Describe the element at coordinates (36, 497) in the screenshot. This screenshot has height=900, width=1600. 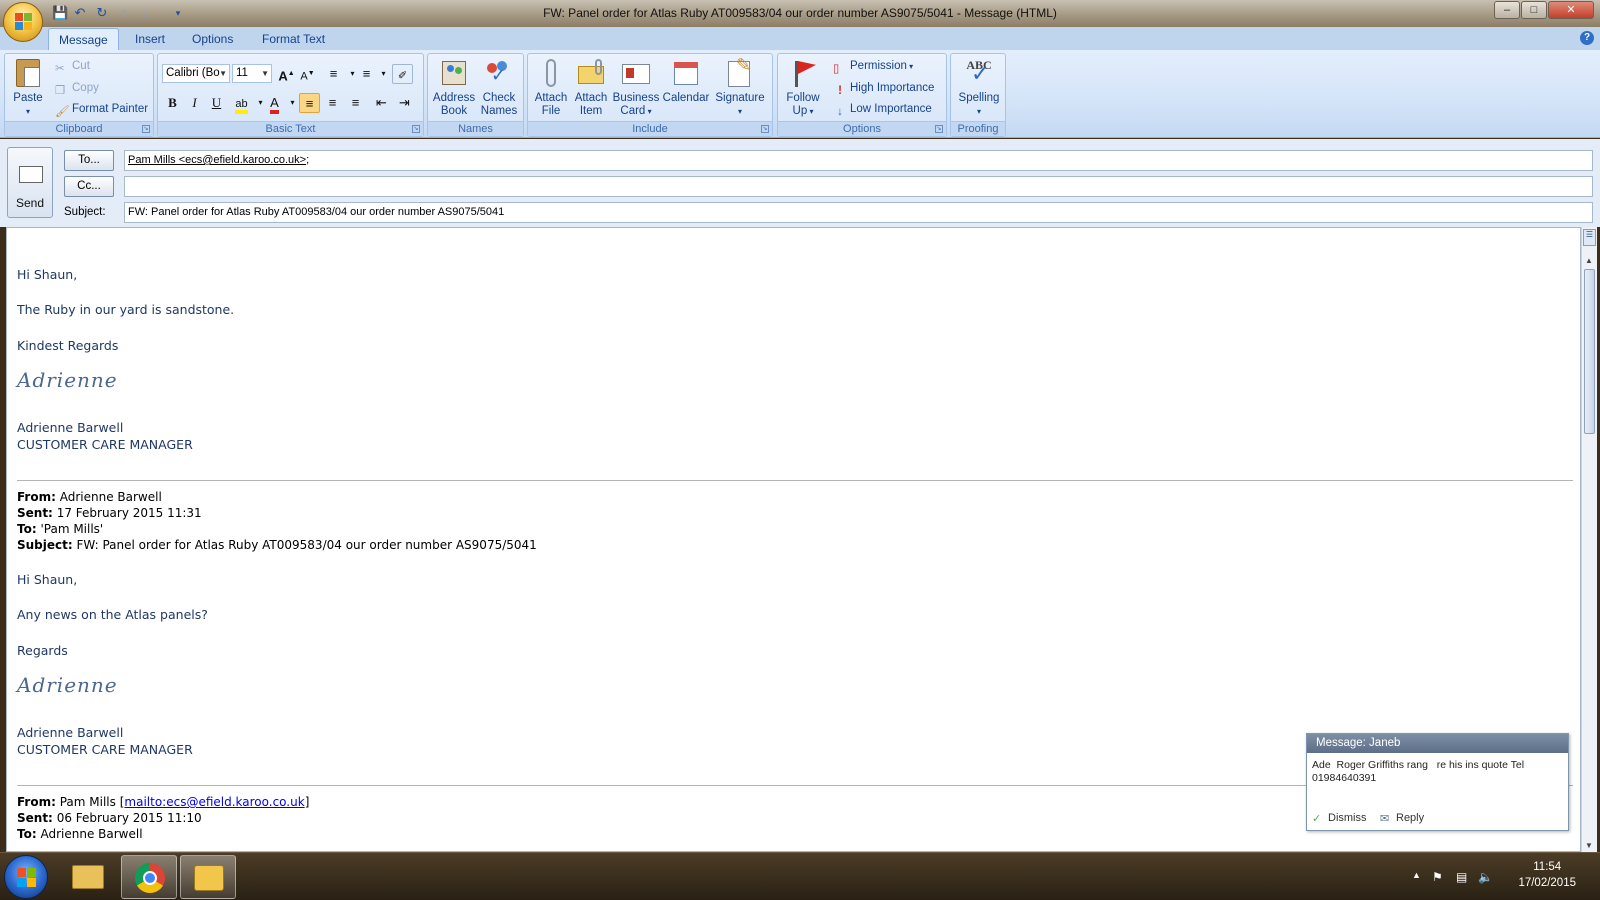
I see `from-label: From:` at that location.